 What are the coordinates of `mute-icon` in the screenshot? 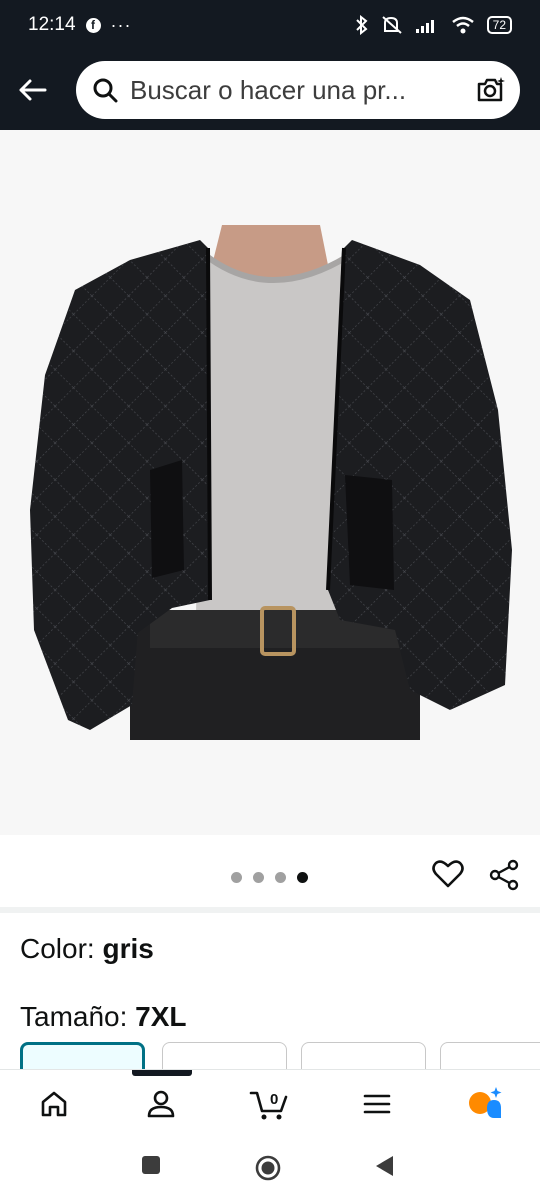 It's located at (391, 25).